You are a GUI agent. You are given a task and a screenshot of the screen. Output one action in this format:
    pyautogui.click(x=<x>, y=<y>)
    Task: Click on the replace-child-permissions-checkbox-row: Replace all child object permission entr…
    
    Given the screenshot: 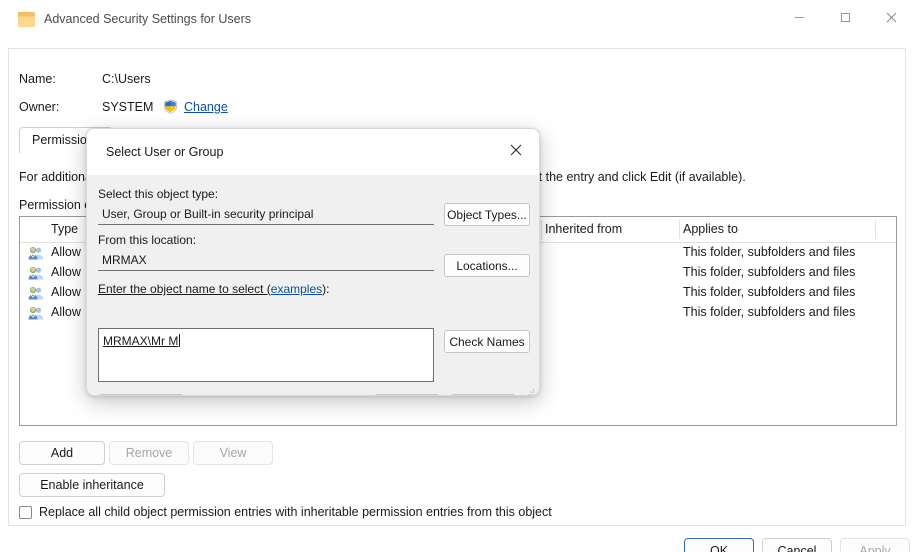 What is the action you would take?
    pyautogui.click(x=285, y=512)
    